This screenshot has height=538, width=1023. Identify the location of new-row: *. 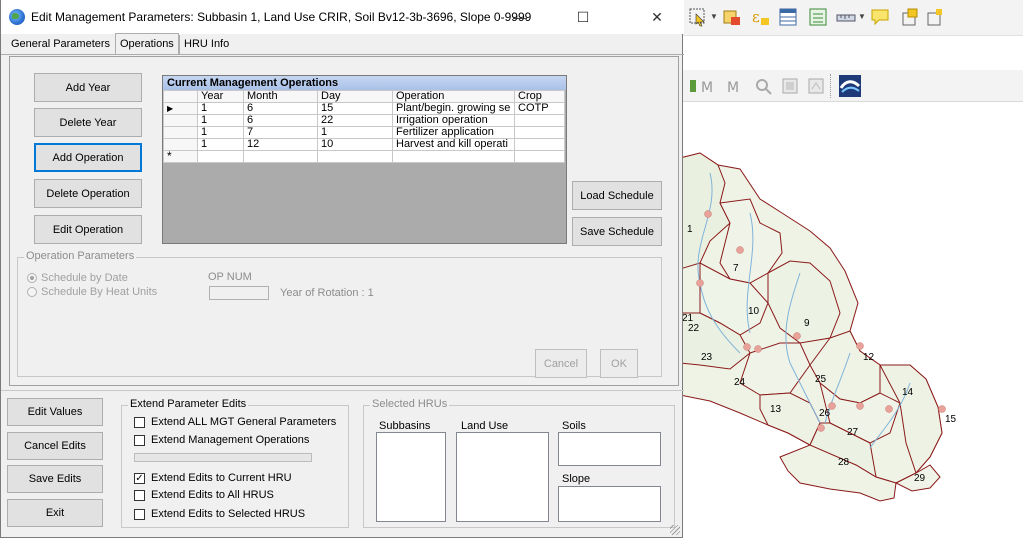
(364, 156).